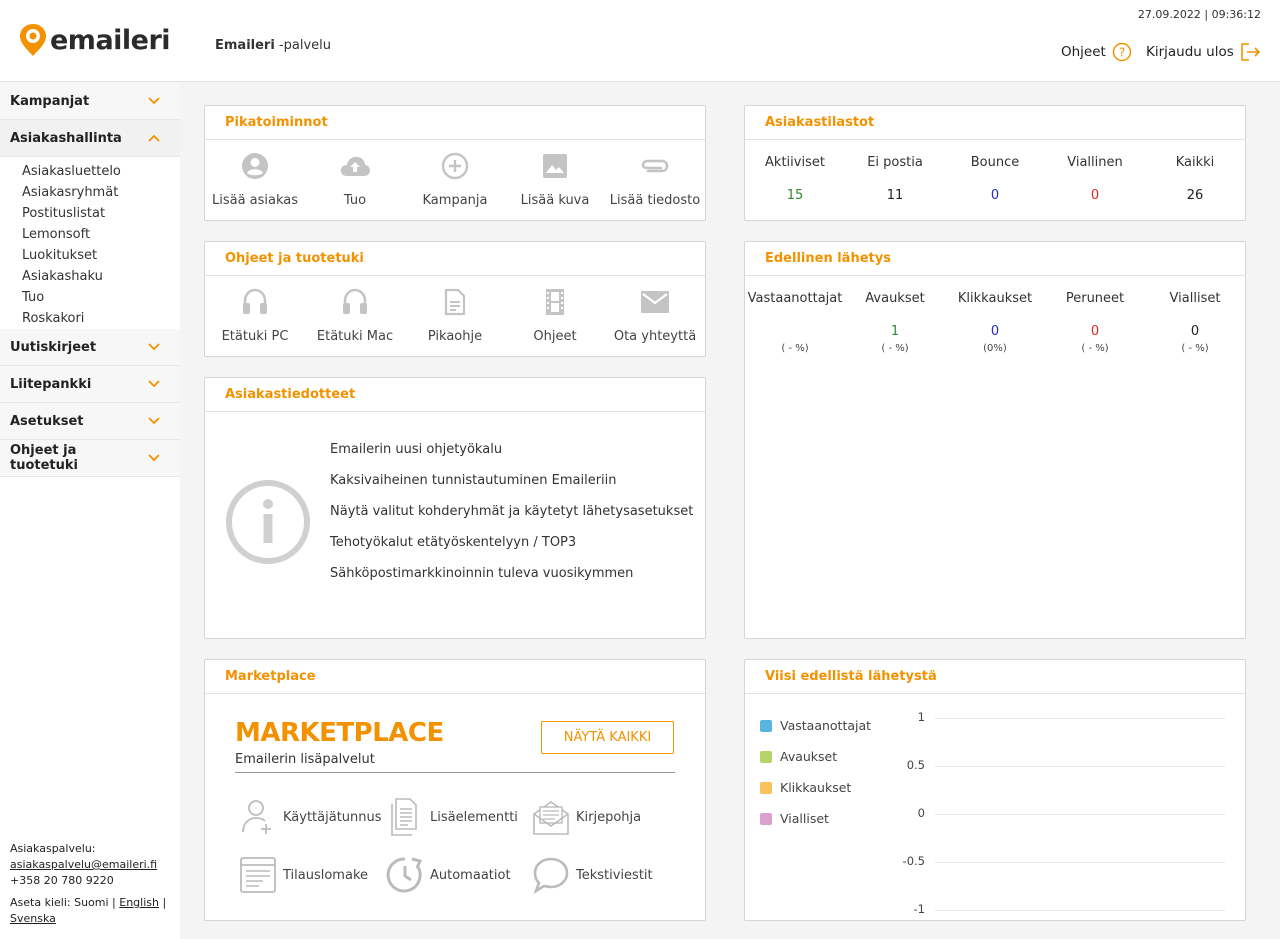 The image size is (1280, 939). I want to click on marketplace-item-extra-element: Lisäelementti, so click(451, 817).